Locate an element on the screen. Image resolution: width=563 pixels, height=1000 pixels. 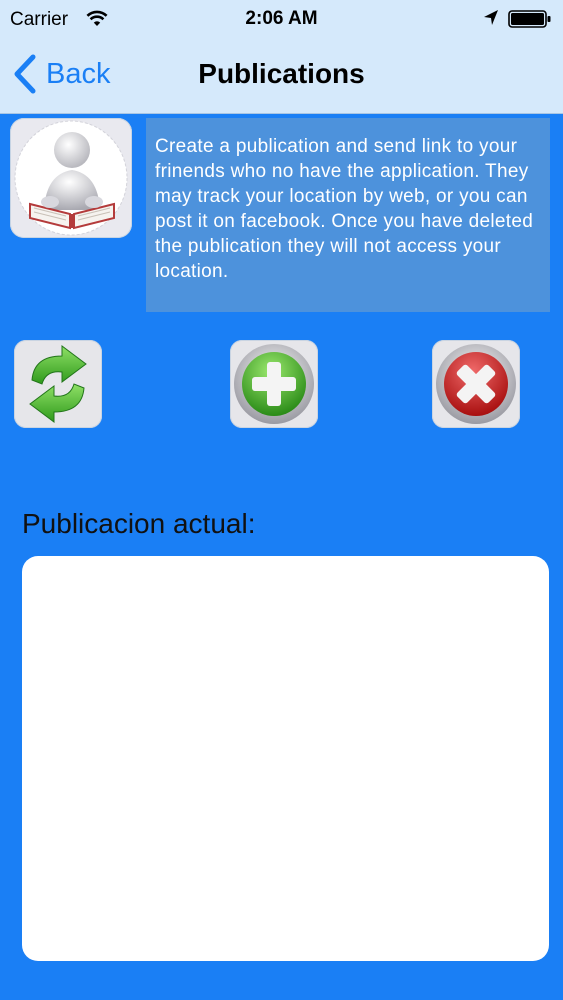
reading-person-icon is located at coordinates (71, 178).